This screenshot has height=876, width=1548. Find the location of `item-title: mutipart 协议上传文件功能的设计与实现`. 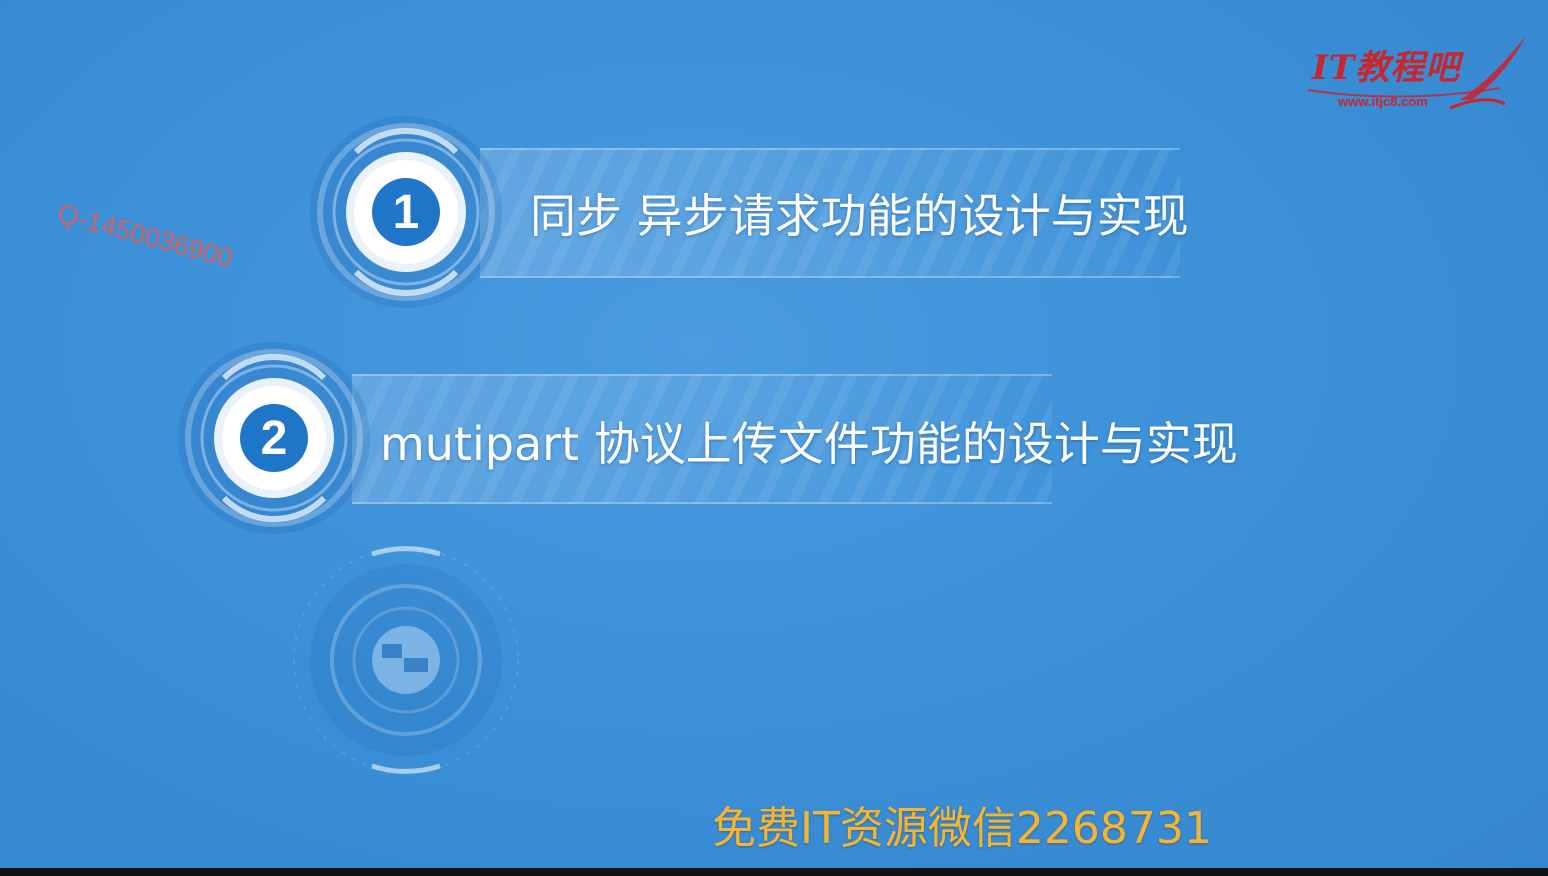

item-title: mutipart 协议上传文件功能的设计与实现 is located at coordinates (809, 444).